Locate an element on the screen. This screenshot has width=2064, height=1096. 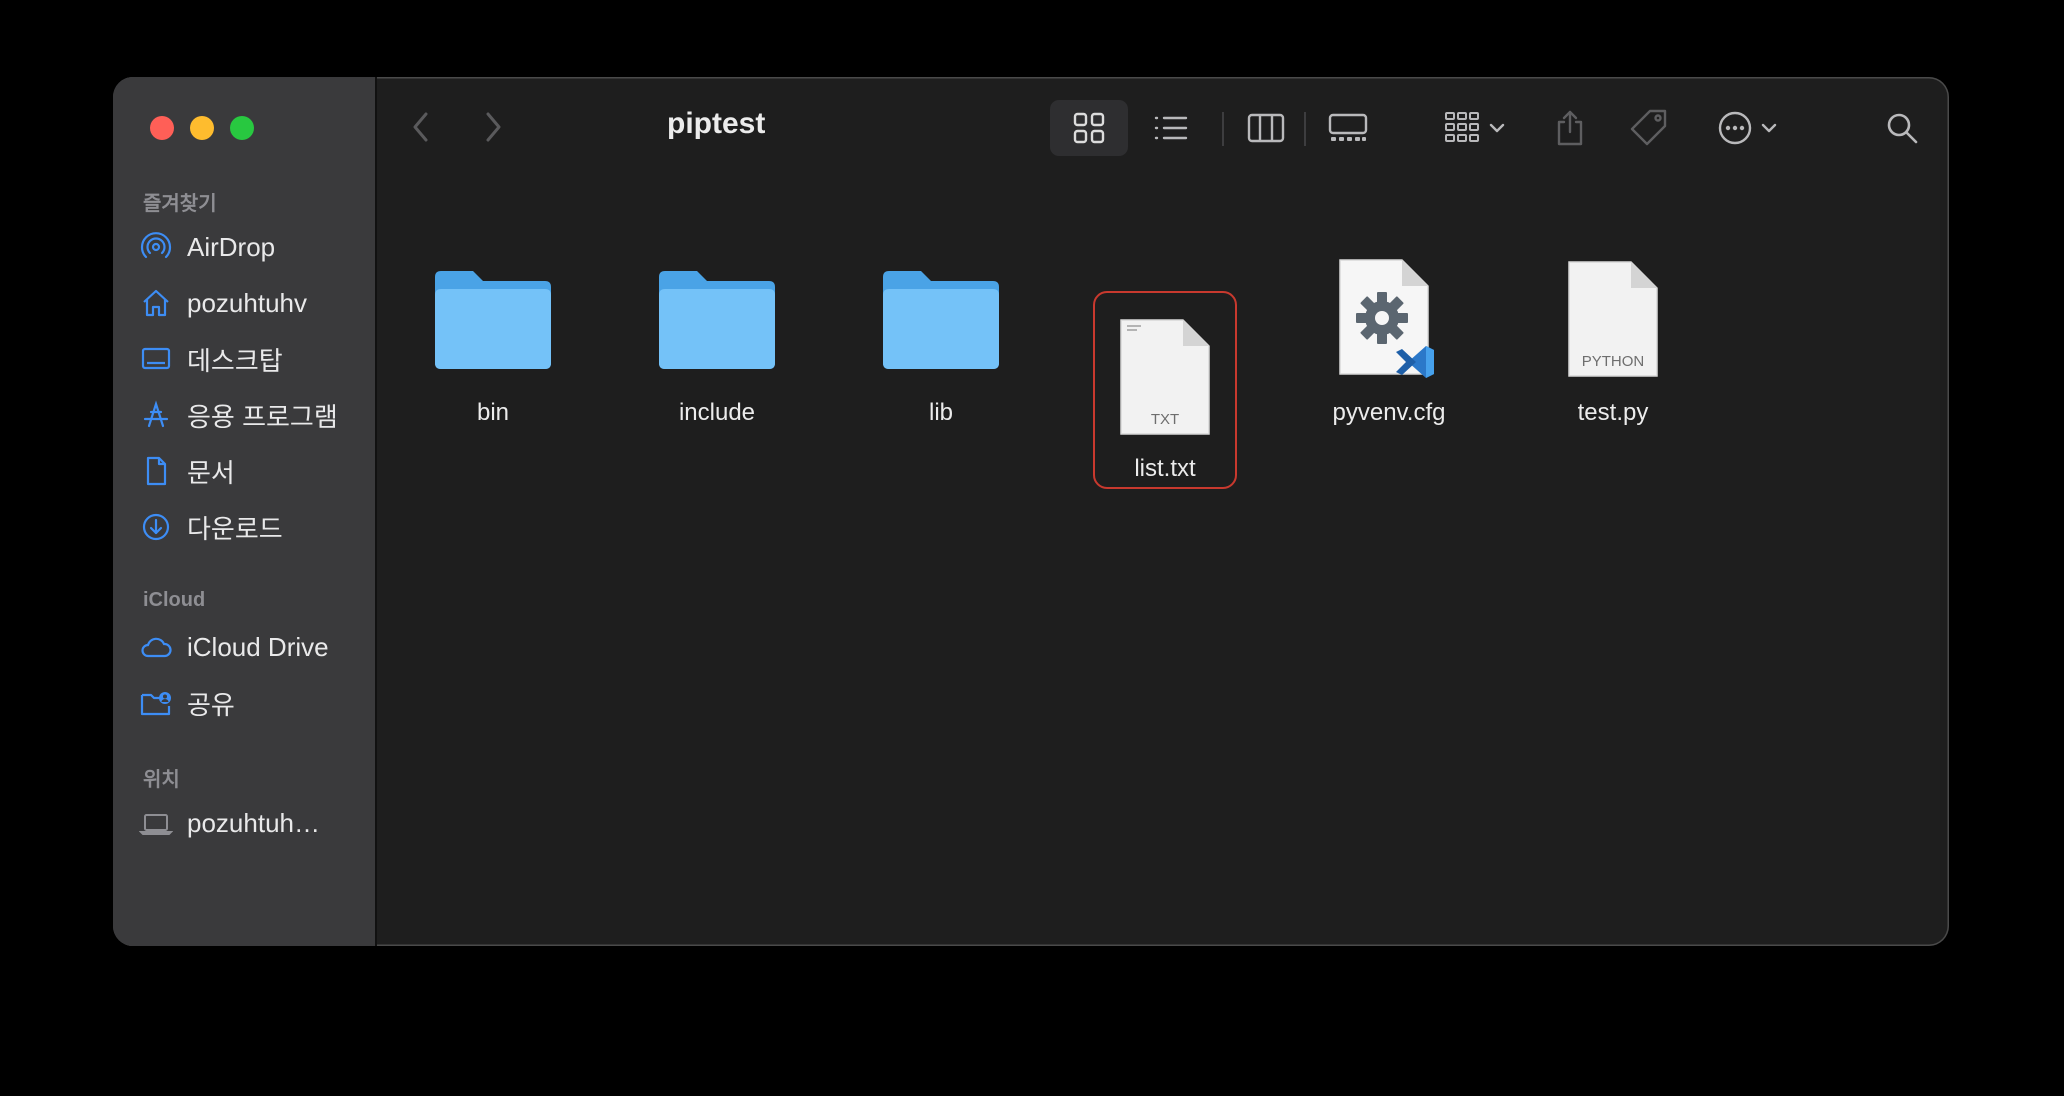
ellipsis-circle-icon is located at coordinates (1735, 128).